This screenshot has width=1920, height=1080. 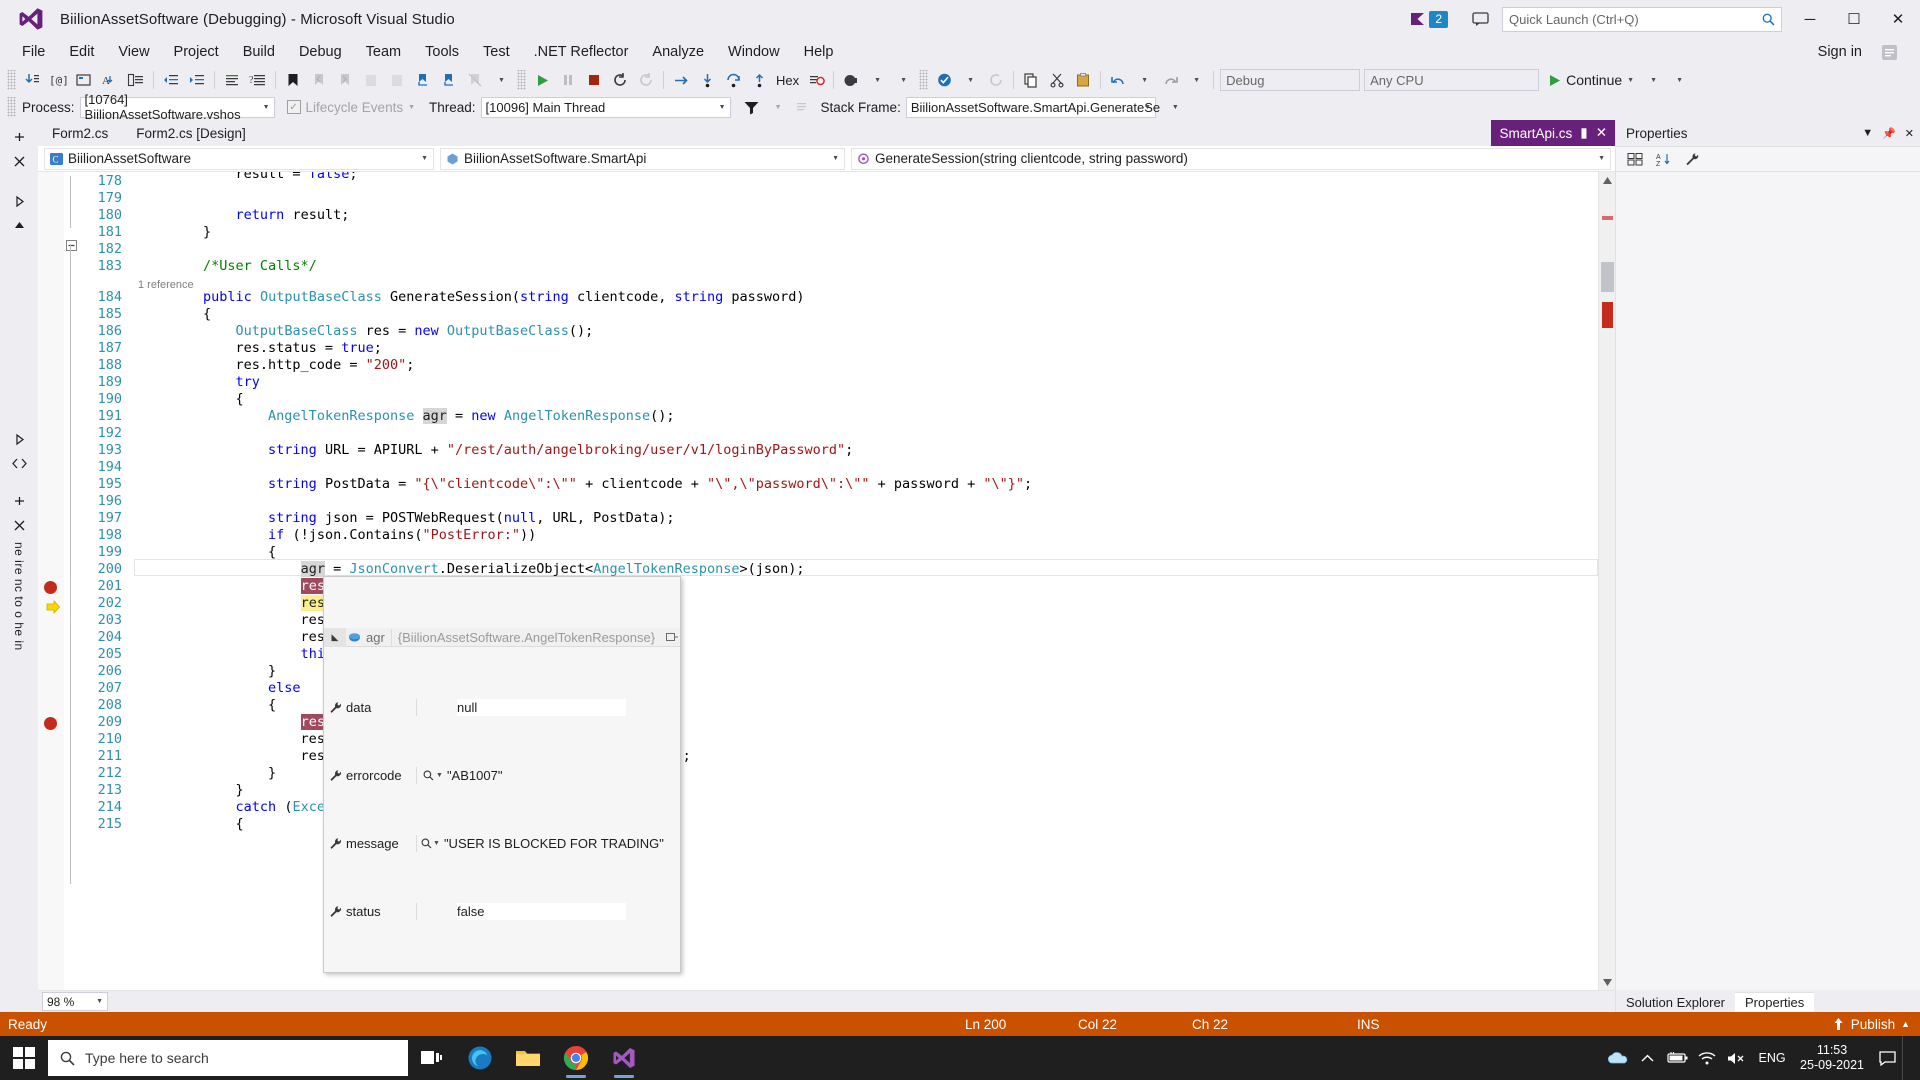 What do you see at coordinates (75, 1001) in the screenshot?
I see `zoom-level-select: 98 % ▼` at bounding box center [75, 1001].